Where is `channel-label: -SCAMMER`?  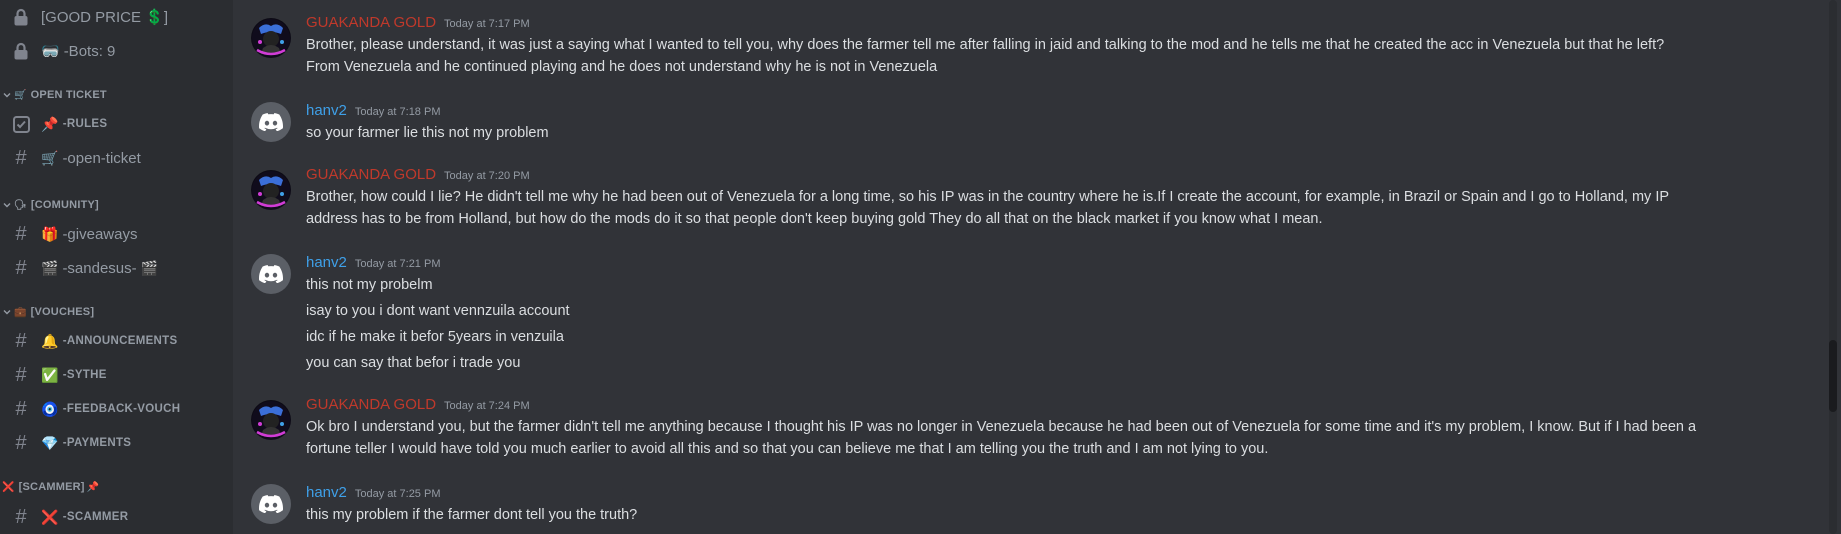 channel-label: -SCAMMER is located at coordinates (95, 517).